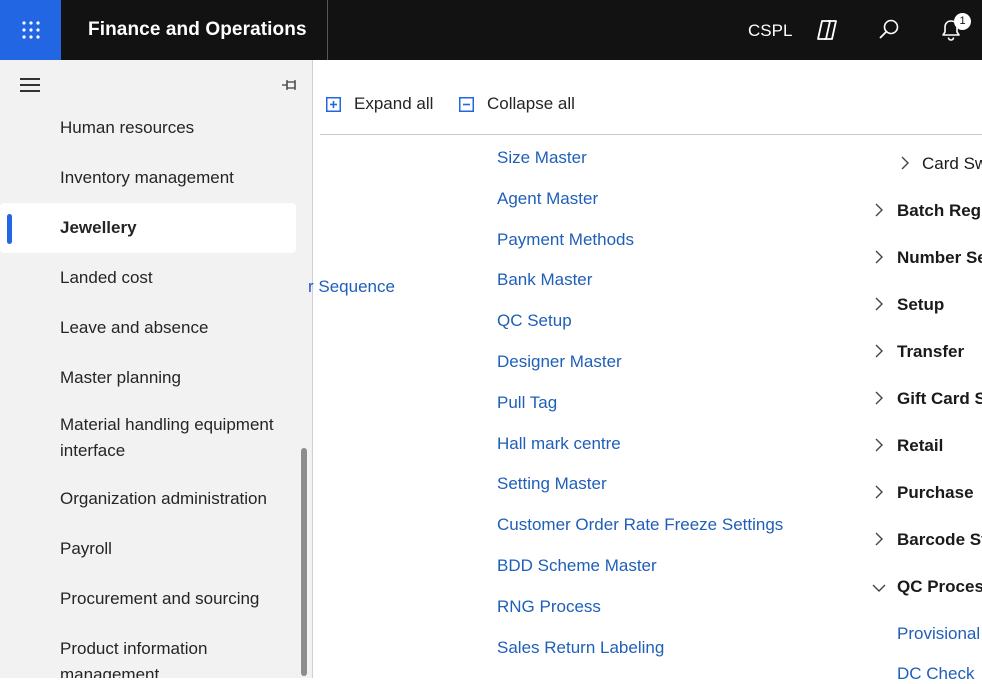 This screenshot has width=982, height=684. I want to click on group-header: Transfer, so click(930, 352).